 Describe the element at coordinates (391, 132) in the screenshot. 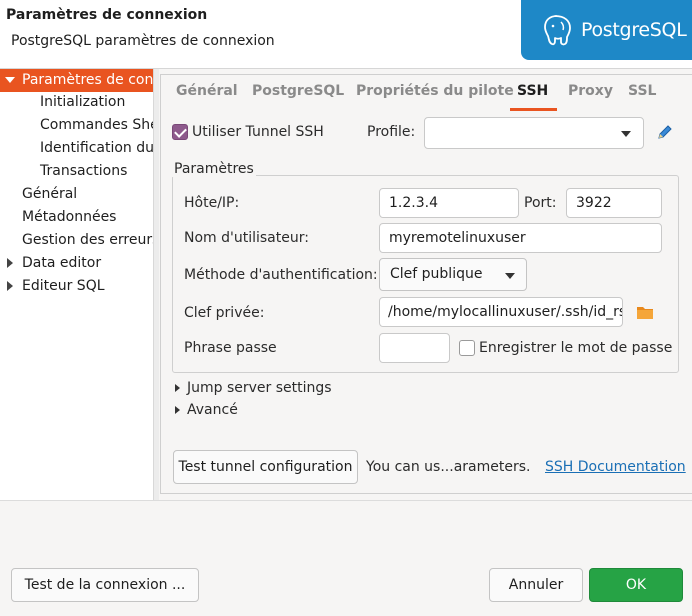

I see `profile-label: Profile:` at that location.